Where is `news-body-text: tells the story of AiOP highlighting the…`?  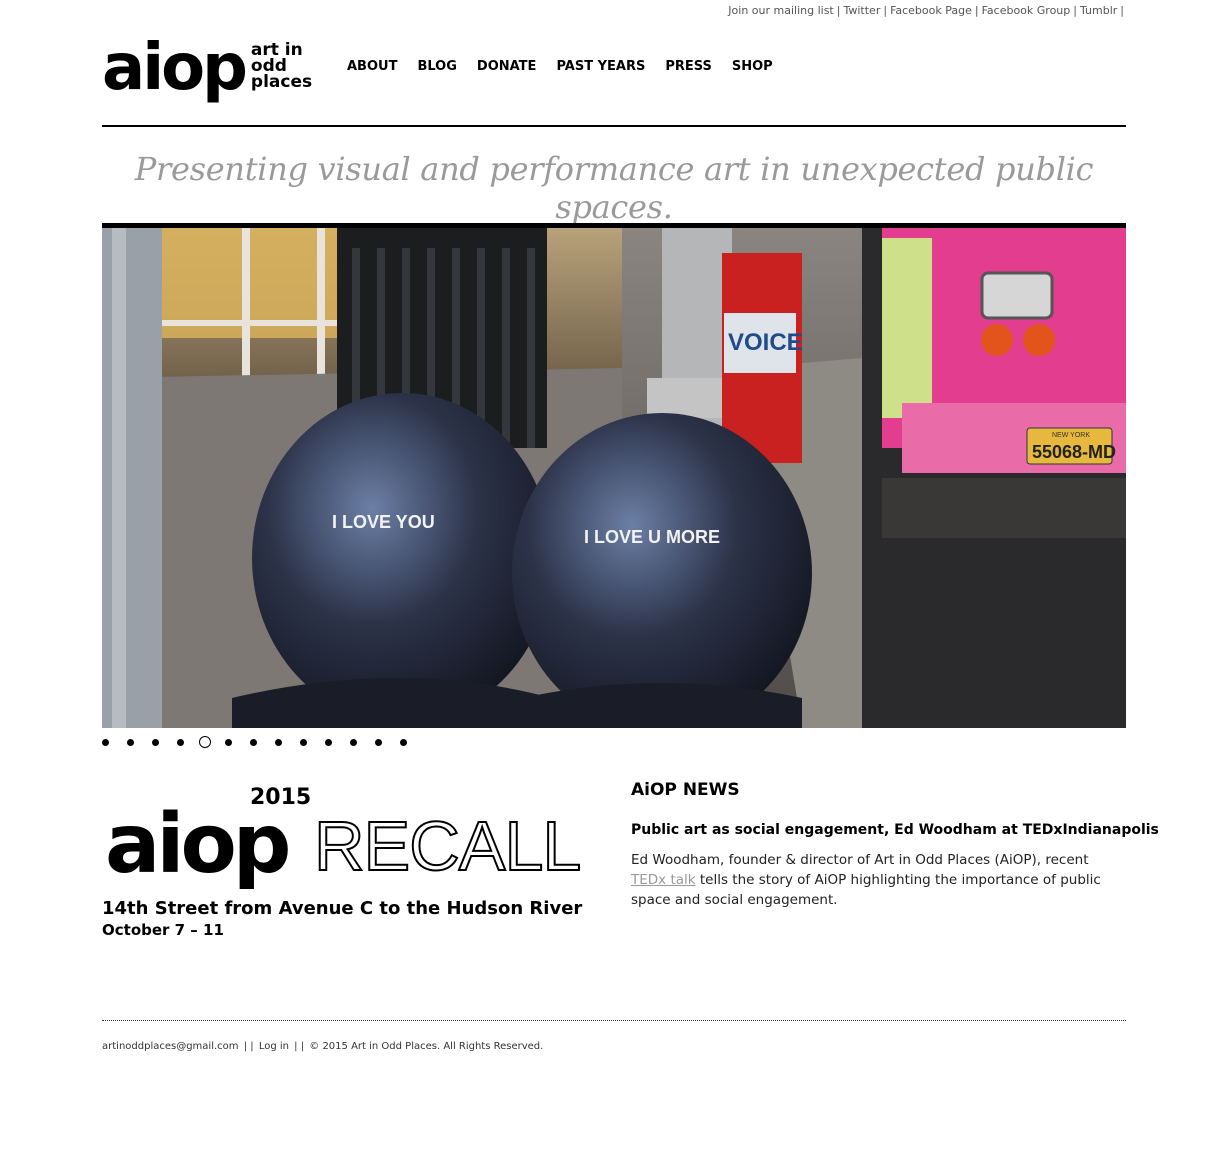
news-body-text: tells the story of AiOP highlighting the… is located at coordinates (866, 890).